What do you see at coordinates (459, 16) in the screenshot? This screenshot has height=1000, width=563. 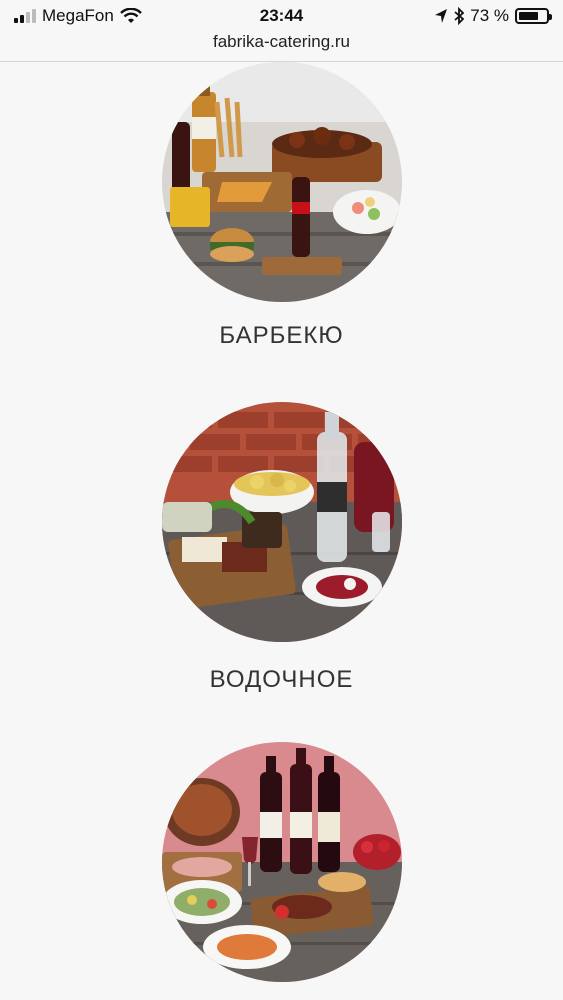 I see `bluetooth-icon` at bounding box center [459, 16].